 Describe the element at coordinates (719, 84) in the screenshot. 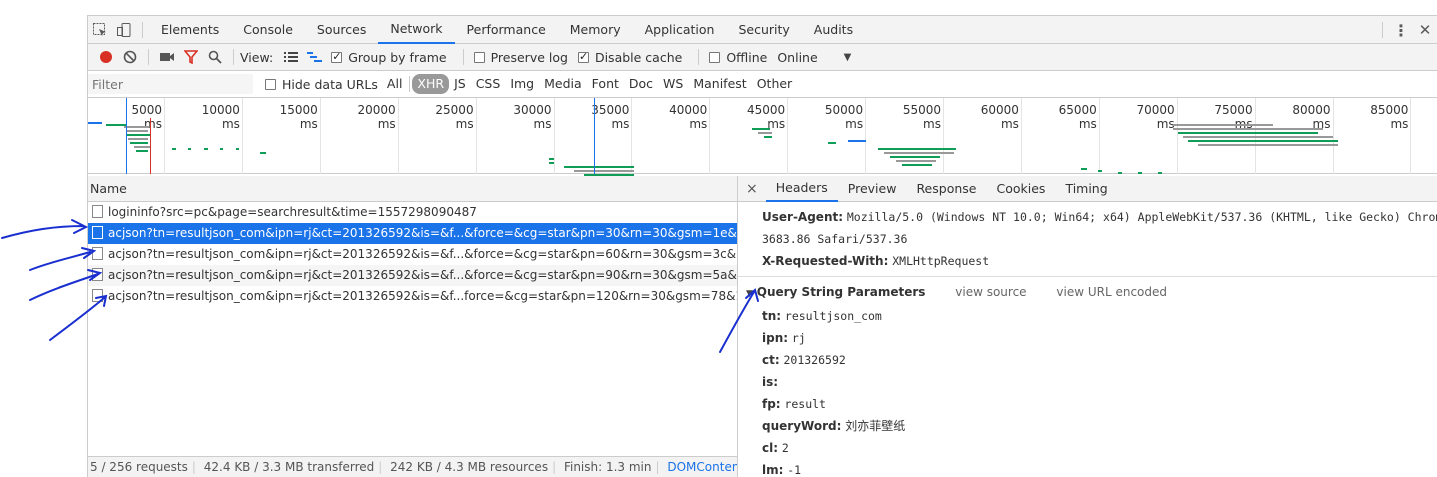

I see `type-filter-manifest: Manifest` at that location.